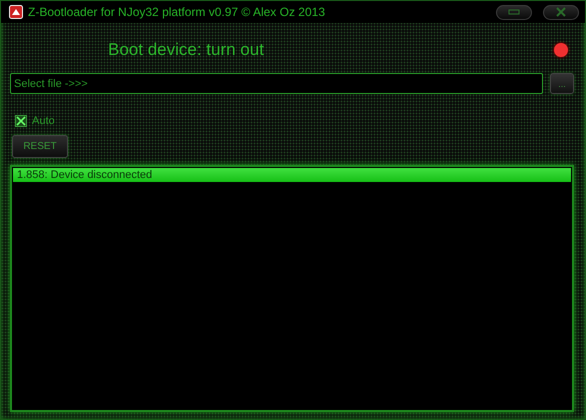  Describe the element at coordinates (40, 146) in the screenshot. I see `reset-button: RESET` at that location.